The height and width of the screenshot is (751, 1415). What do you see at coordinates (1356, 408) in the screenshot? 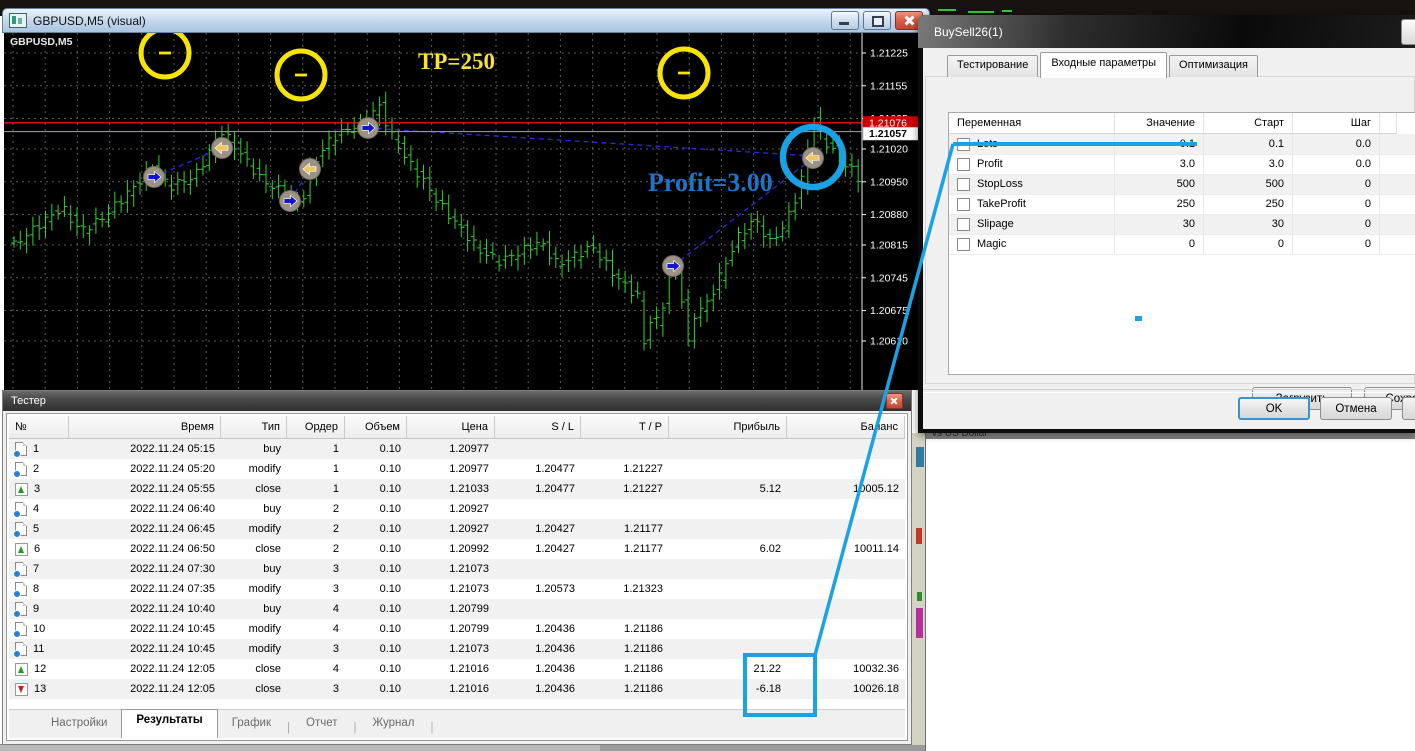
I see `cancel-button: Отмена` at bounding box center [1356, 408].